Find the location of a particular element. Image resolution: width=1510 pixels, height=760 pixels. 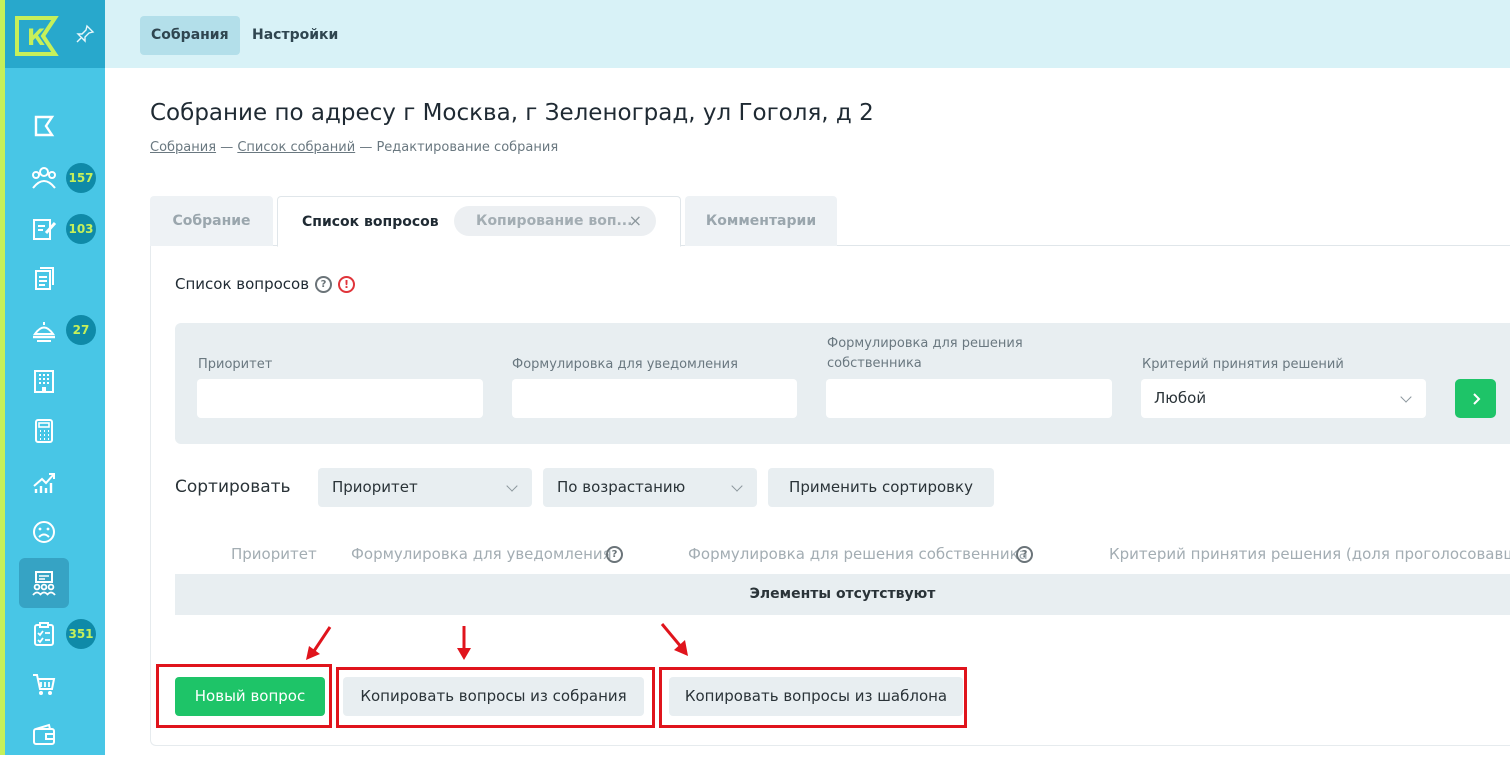

sort-order-value: По возрастанию is located at coordinates (621, 487).